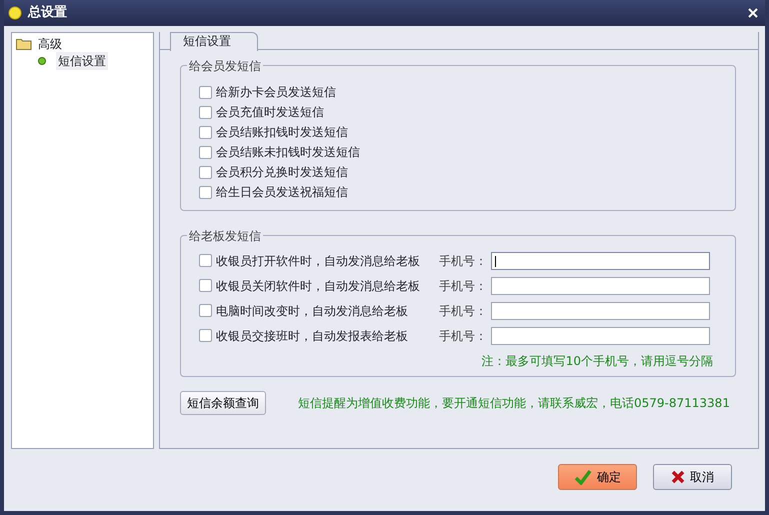 The image size is (769, 515). I want to click on option-label: 收银员交接班时，自动发报表给老板, so click(312, 336).